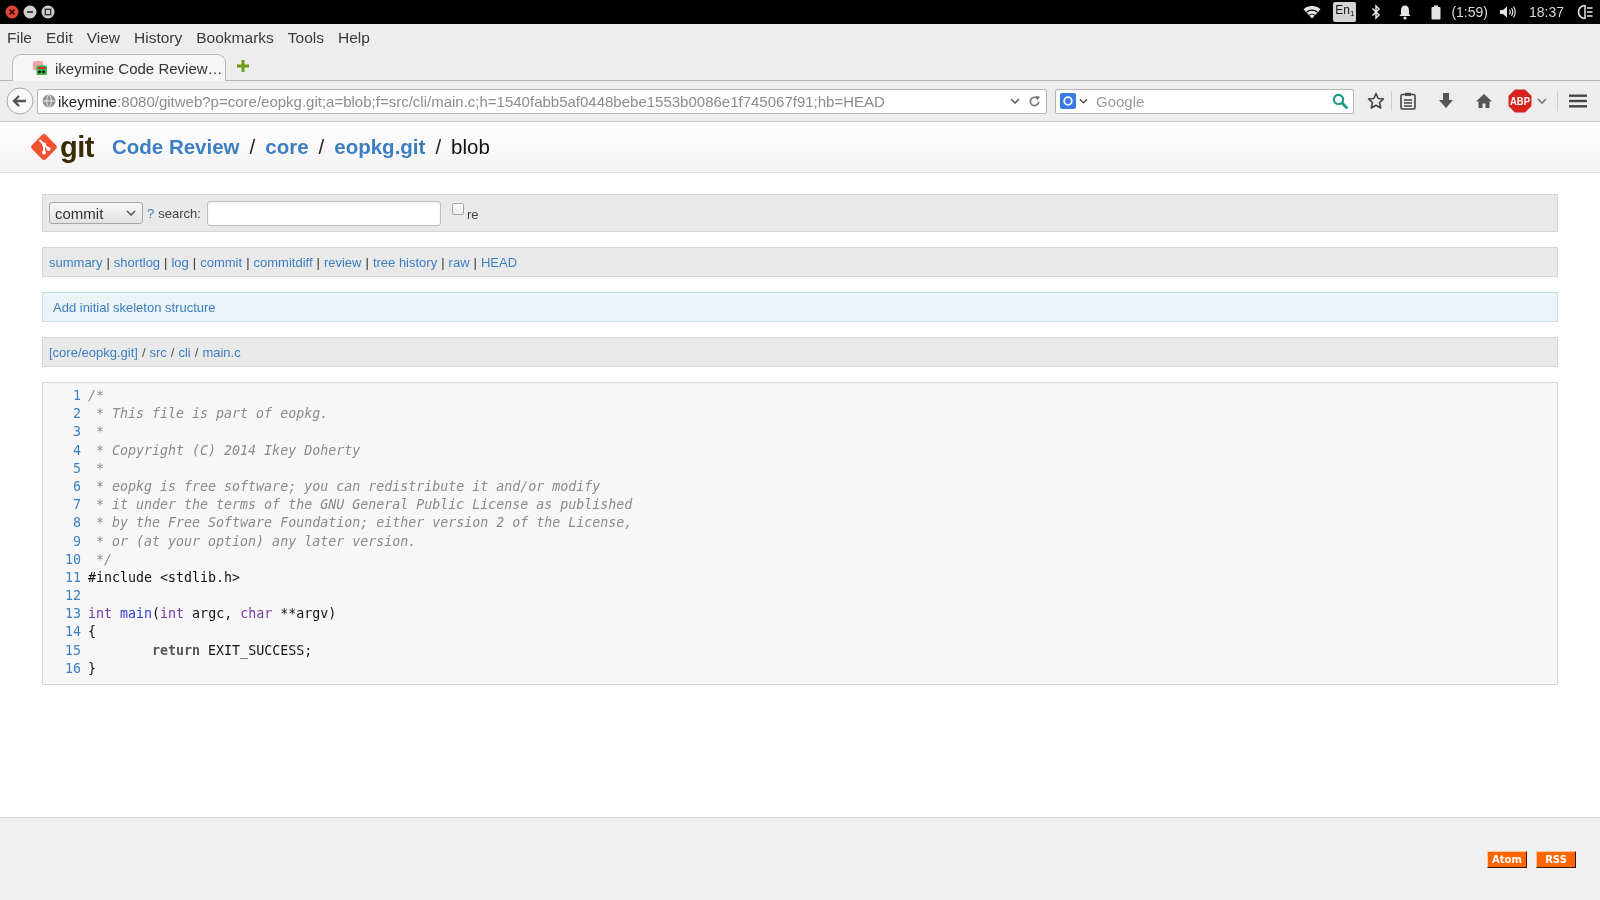  What do you see at coordinates (542, 101) in the screenshot?
I see `address-field: ikeymine:8080/gitweb?p=core/eopkg.git;a=blob;f=src/cli/main.c;h=1540fabb5af0448bebe1553b0086e1f745067f91;hb=HEAD` at bounding box center [542, 101].